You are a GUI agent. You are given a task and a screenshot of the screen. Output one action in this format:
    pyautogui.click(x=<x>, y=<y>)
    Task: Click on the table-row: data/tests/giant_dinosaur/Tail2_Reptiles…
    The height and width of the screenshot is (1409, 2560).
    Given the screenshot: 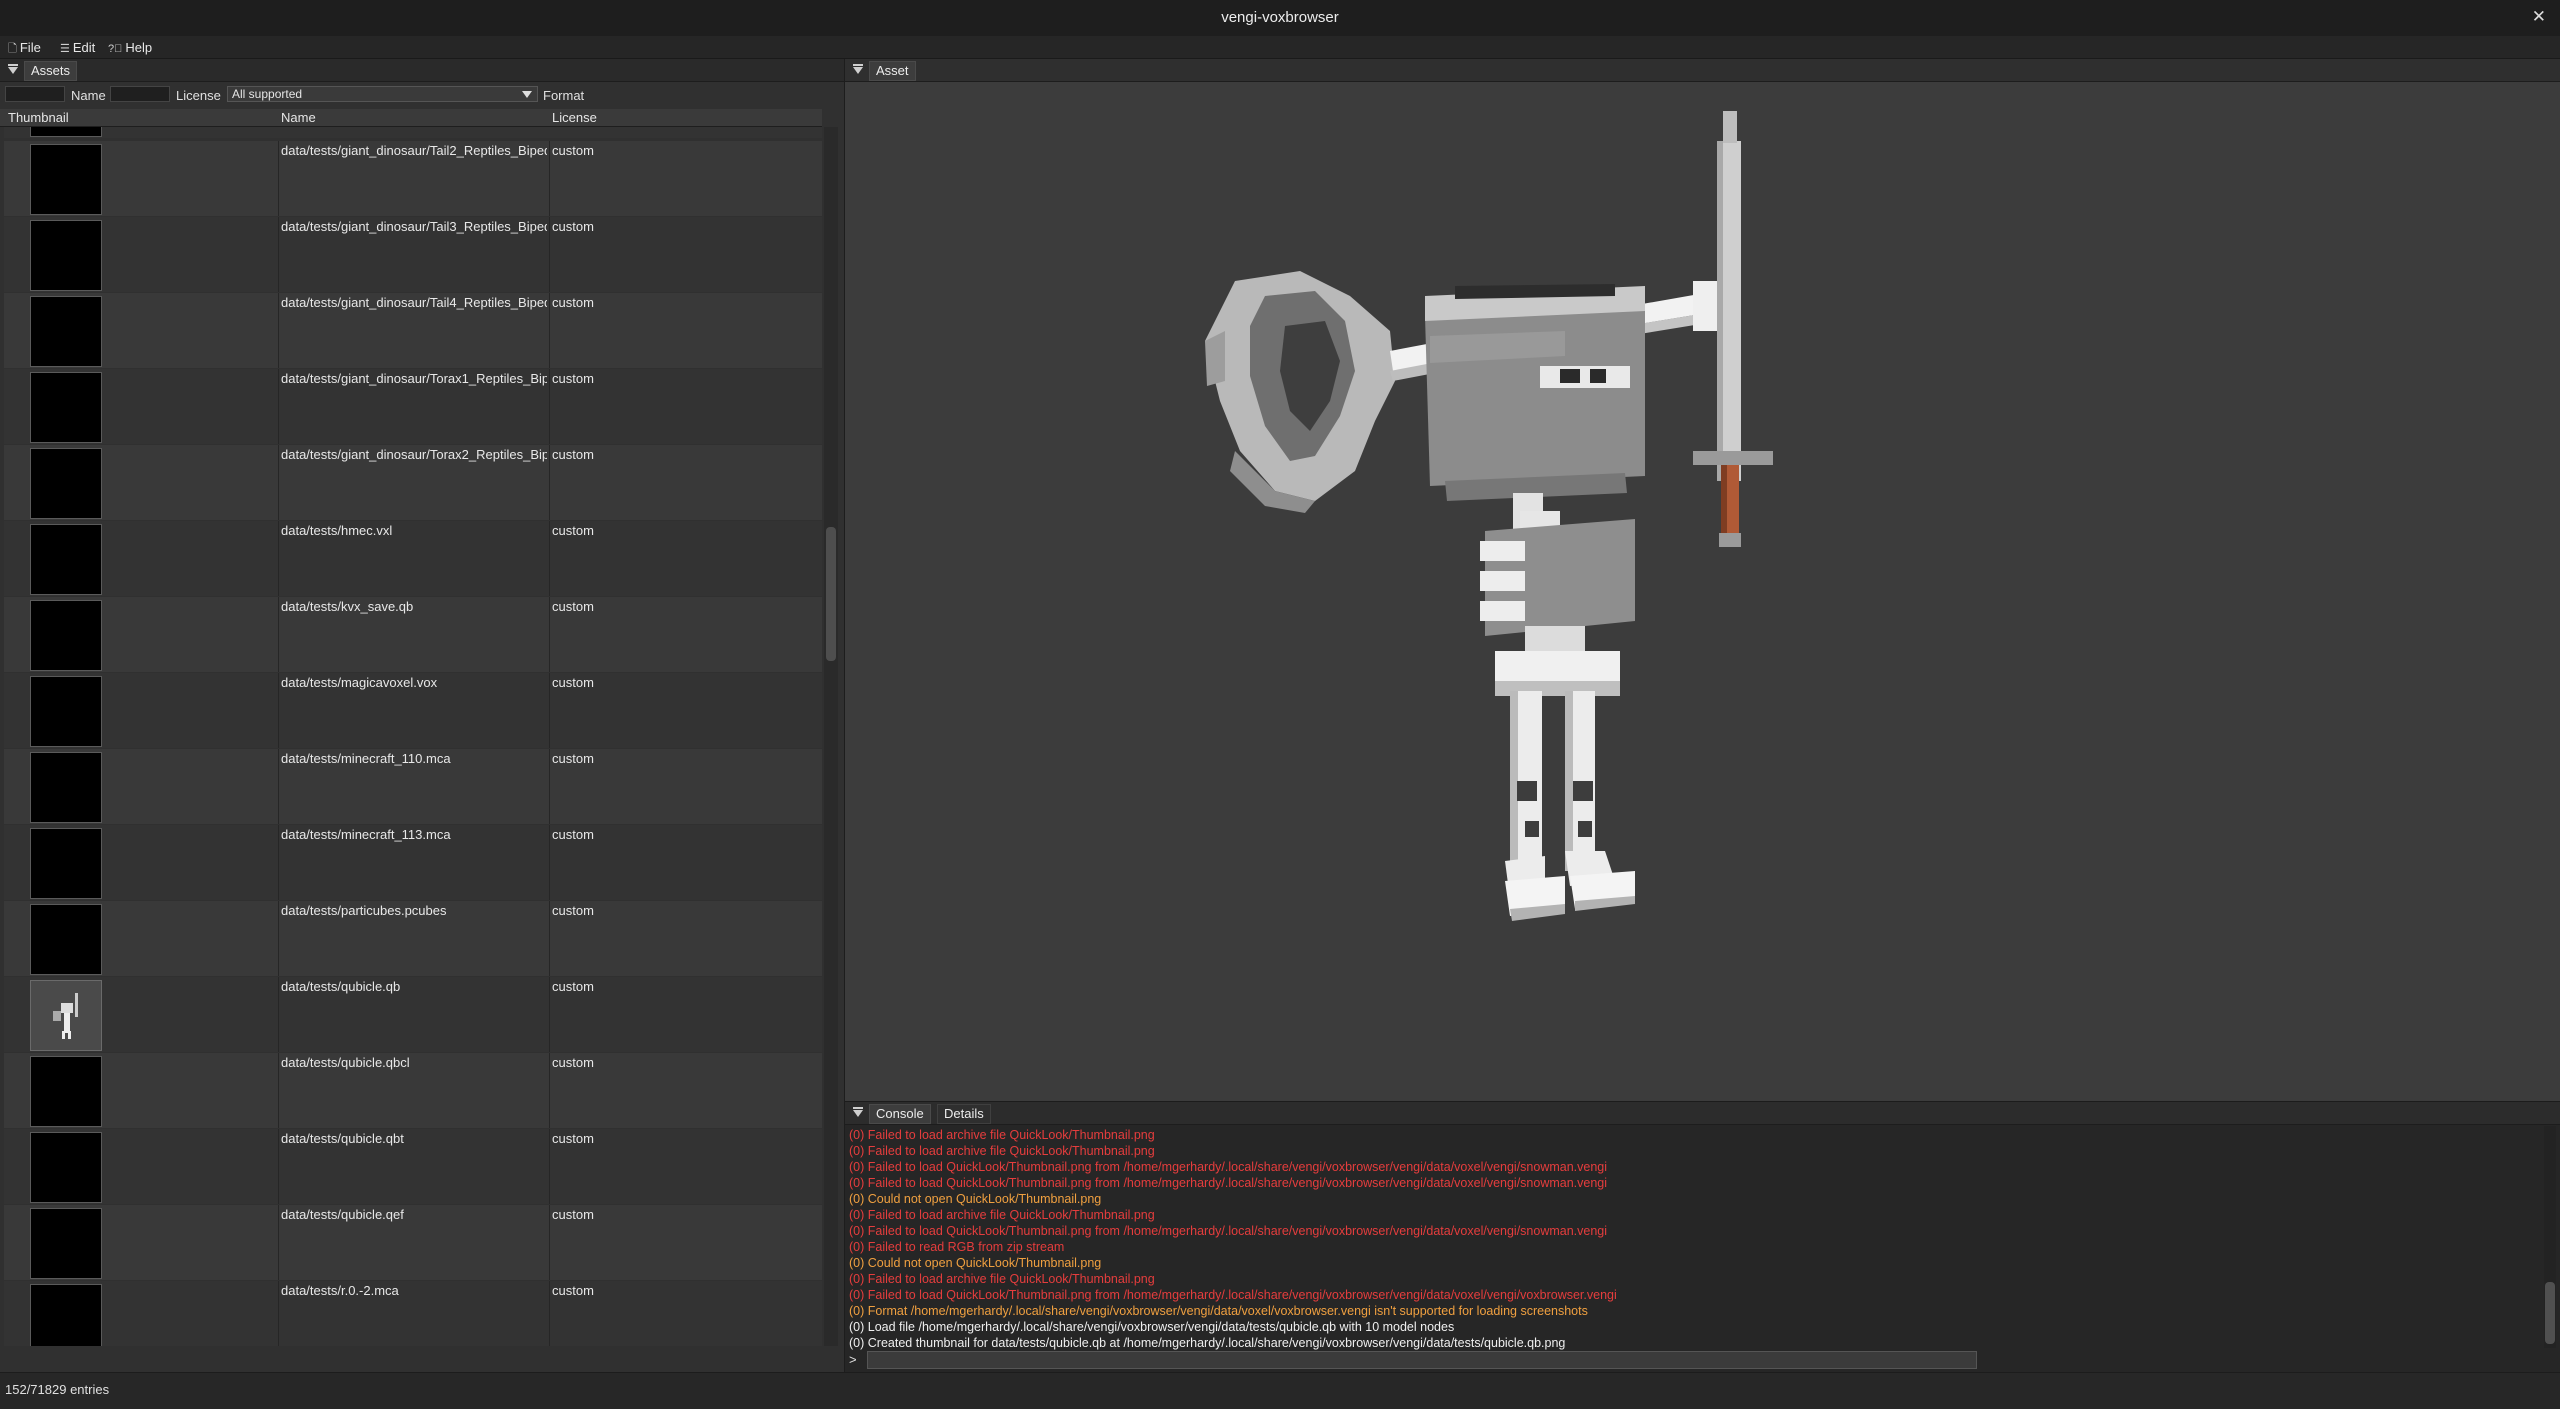 What is the action you would take?
    pyautogui.click(x=413, y=178)
    